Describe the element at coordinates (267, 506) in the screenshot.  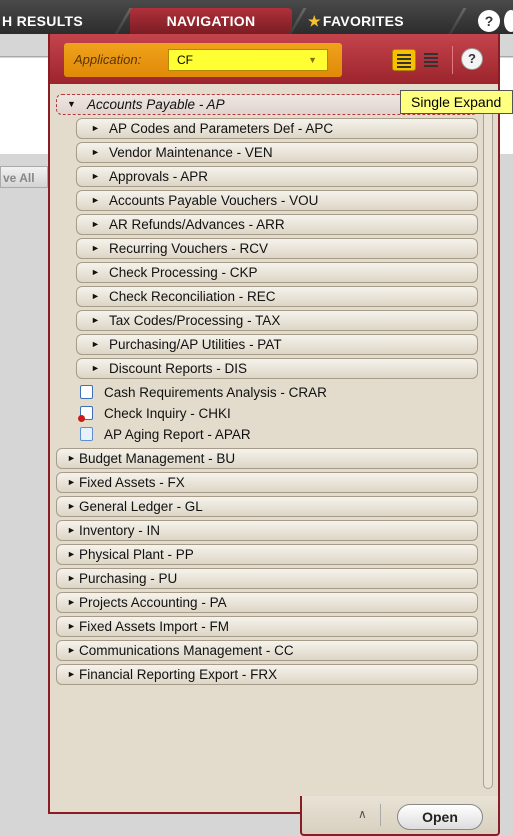
I see `module-item: ► General Ledger - GL` at that location.